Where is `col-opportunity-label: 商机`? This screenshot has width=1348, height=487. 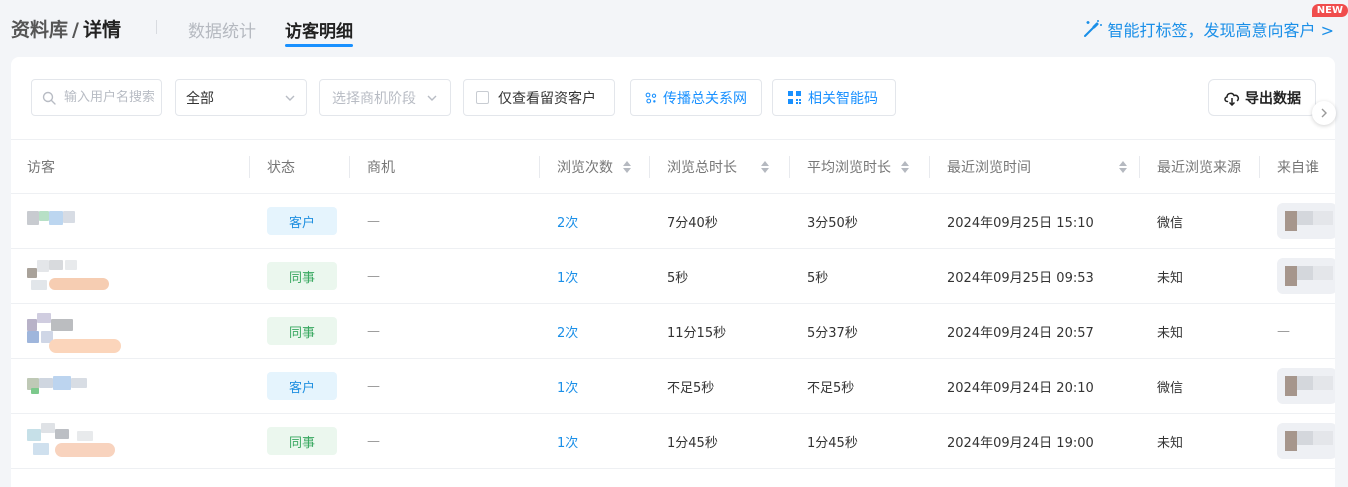 col-opportunity-label: 商机 is located at coordinates (381, 168).